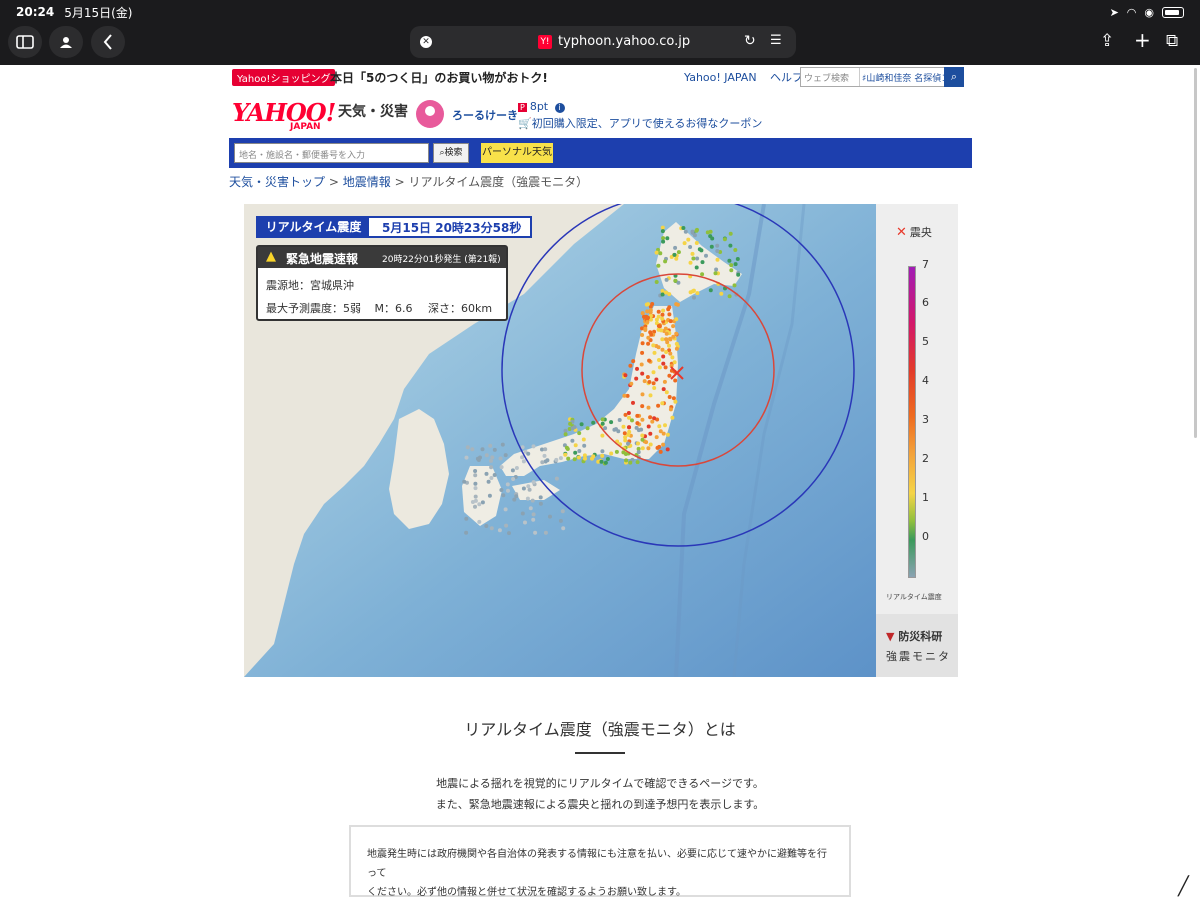 The image size is (1200, 902). What do you see at coordinates (914, 232) in the screenshot?
I see `epicenter-legend: ✕ 震央` at bounding box center [914, 232].